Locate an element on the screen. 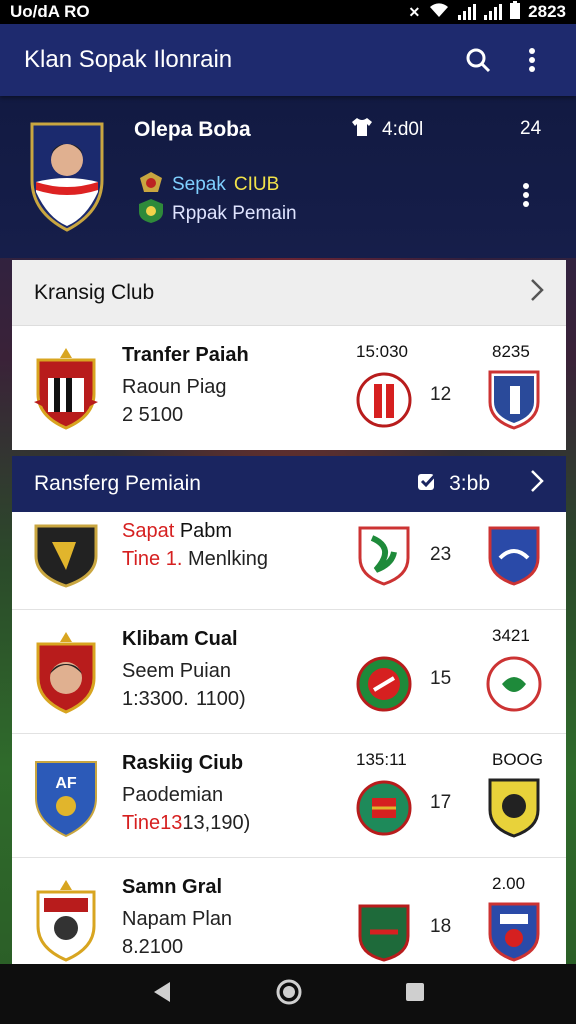 This screenshot has height=1024, width=576. club-name-part1: Sepak is located at coordinates (199, 184).